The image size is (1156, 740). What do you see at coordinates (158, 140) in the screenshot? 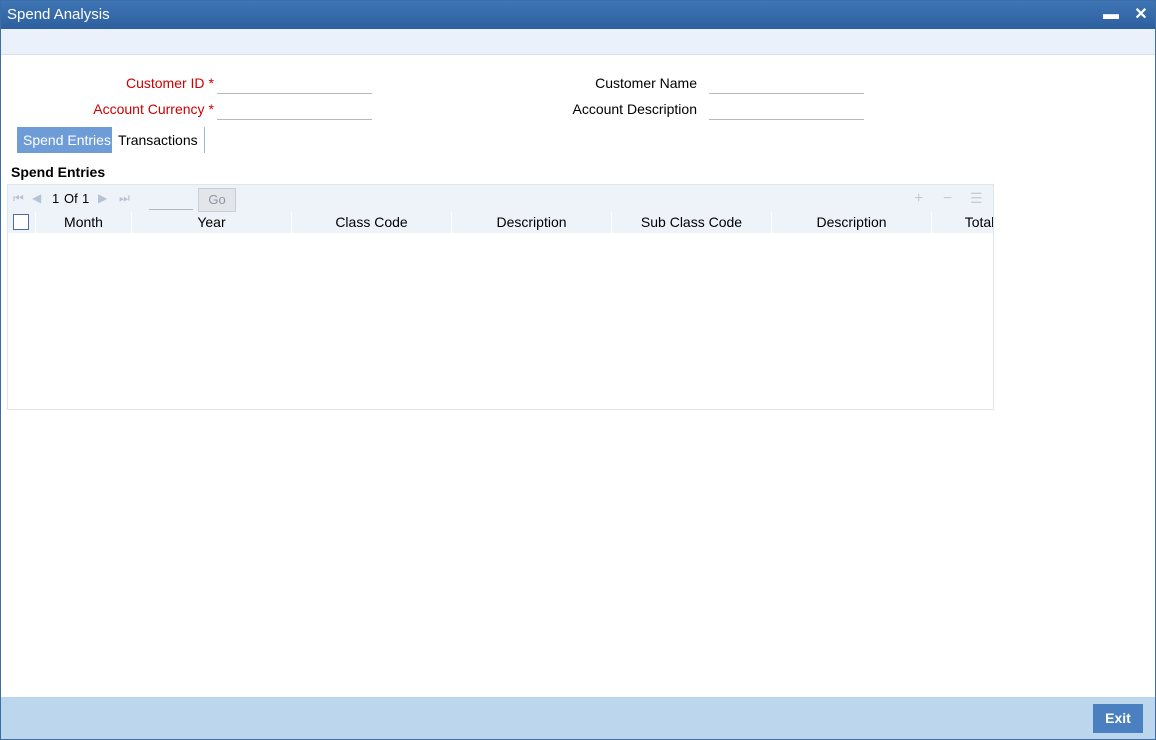
I see `tab-transactions: Transactions` at bounding box center [158, 140].